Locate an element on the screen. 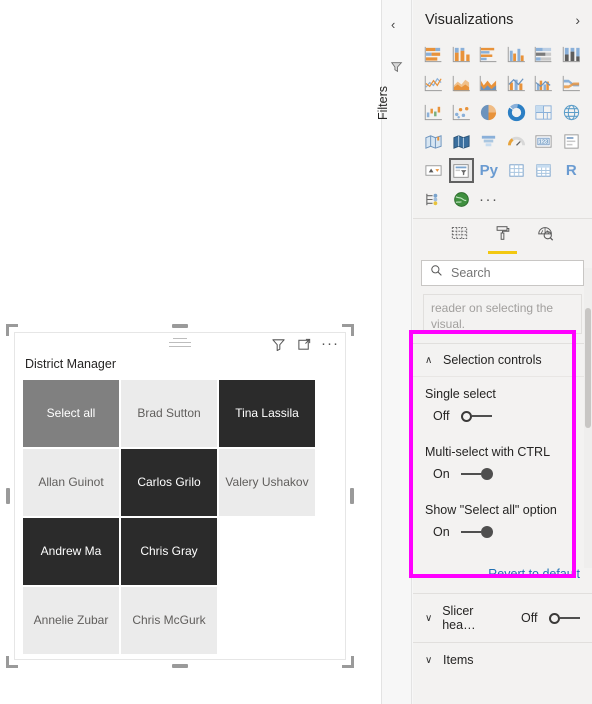 The image size is (592, 704). slicer-tile-annelie-zubar: Annelie Zubar is located at coordinates (71, 620).